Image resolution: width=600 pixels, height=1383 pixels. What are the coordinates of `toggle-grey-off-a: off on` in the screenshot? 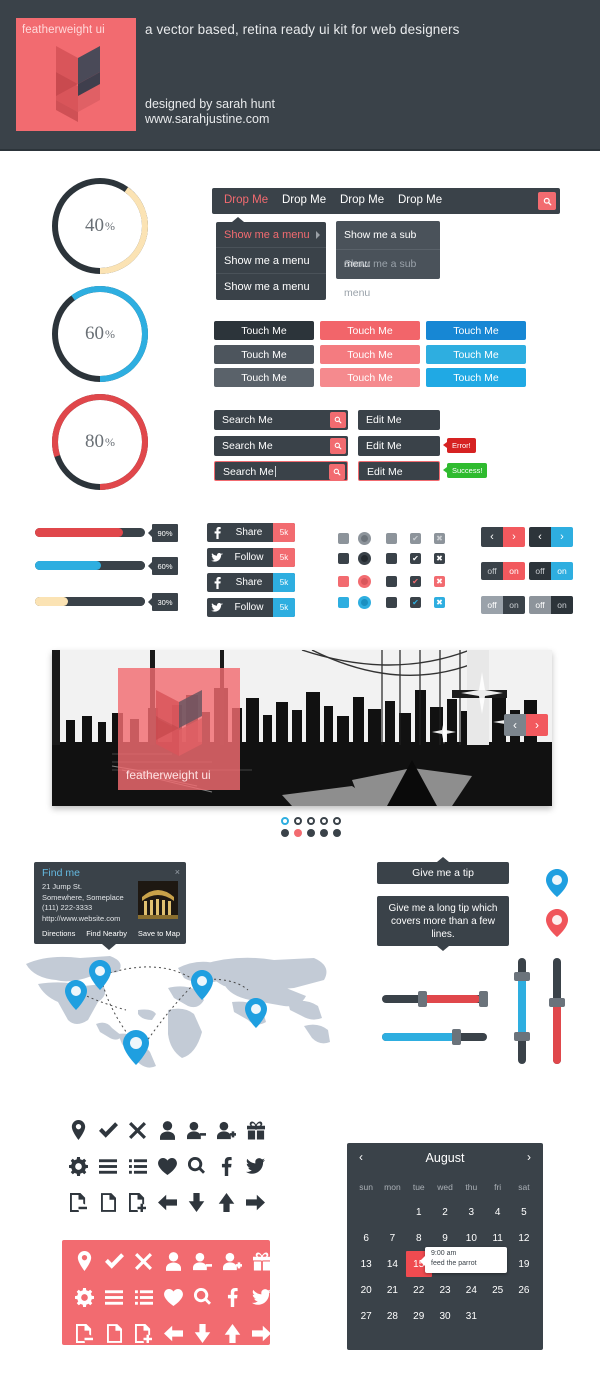 It's located at (503, 605).